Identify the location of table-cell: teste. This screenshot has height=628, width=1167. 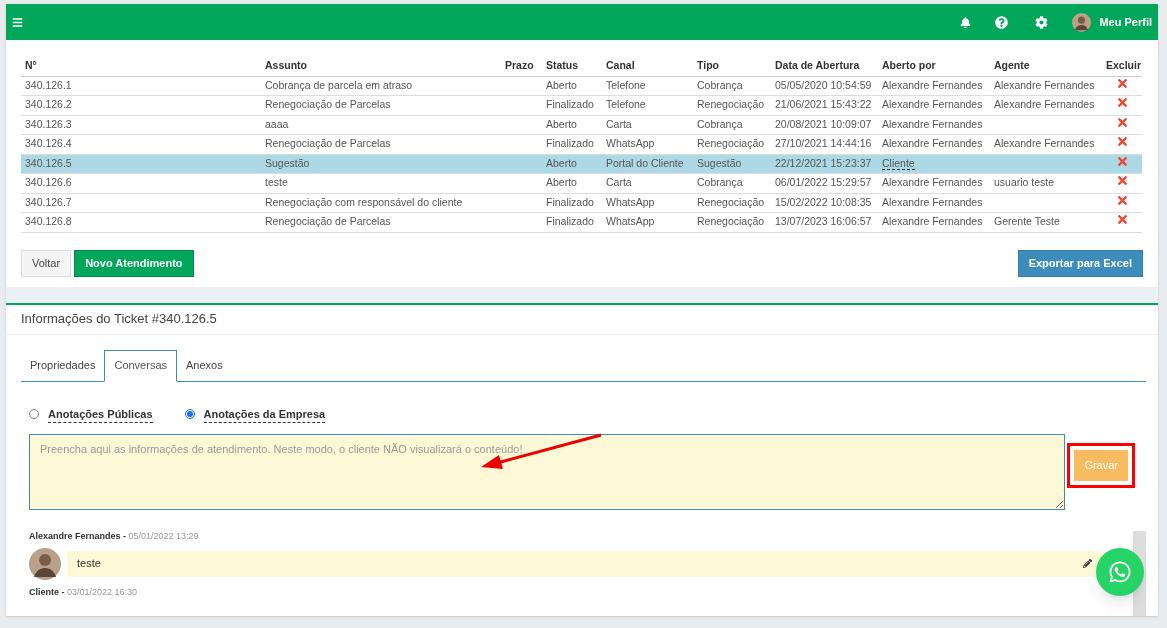
(276, 182).